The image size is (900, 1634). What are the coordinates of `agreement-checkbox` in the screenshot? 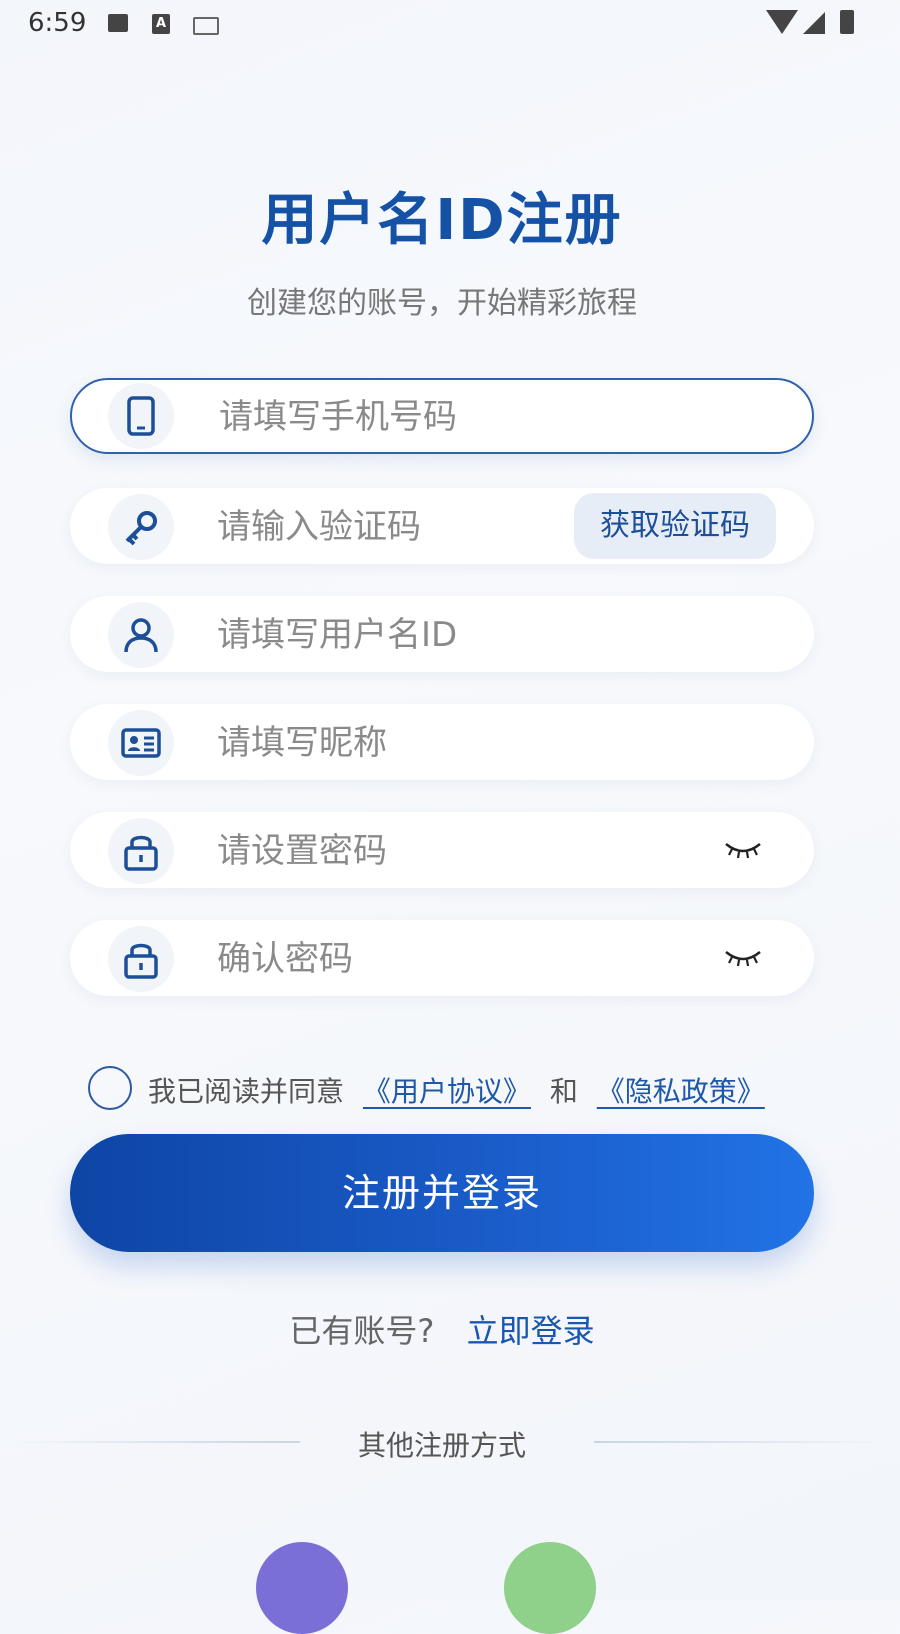 It's located at (110, 1088).